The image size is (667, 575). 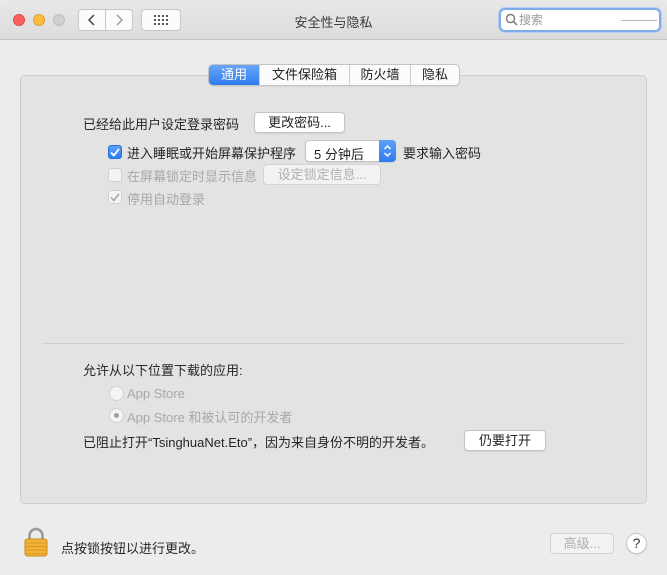 I want to click on lock-message-label: 在屏幕锁定时显示信息, so click(x=192, y=176).